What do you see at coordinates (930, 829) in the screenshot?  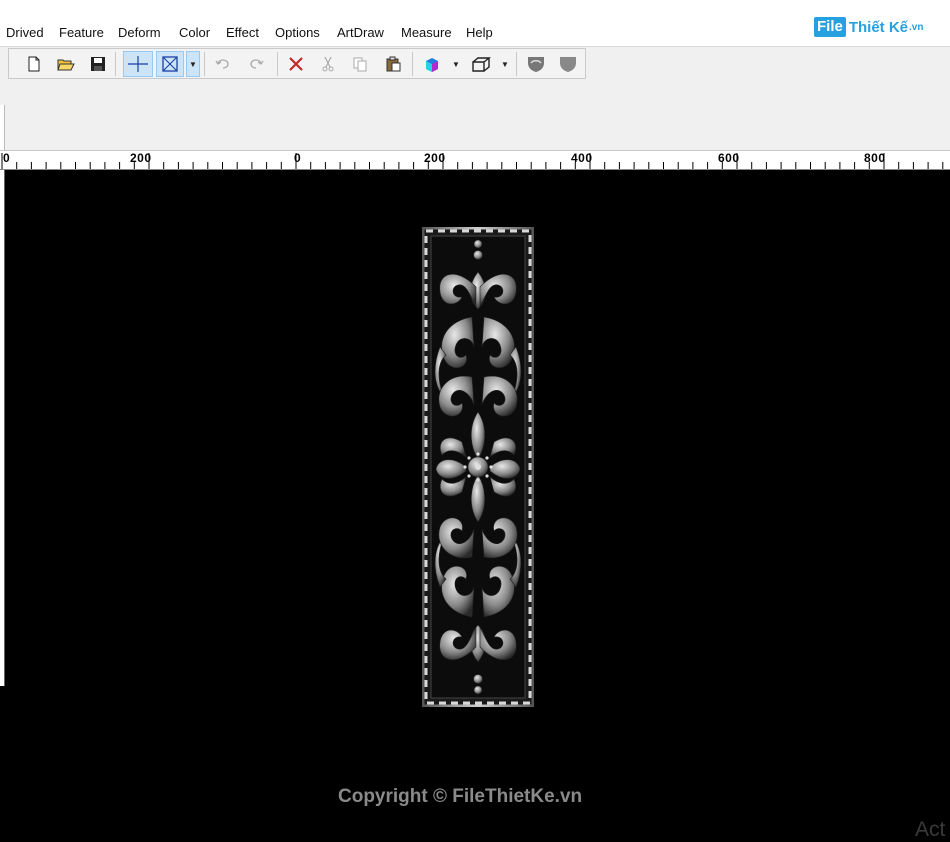 I see `activate-windows-watermark: Act` at bounding box center [930, 829].